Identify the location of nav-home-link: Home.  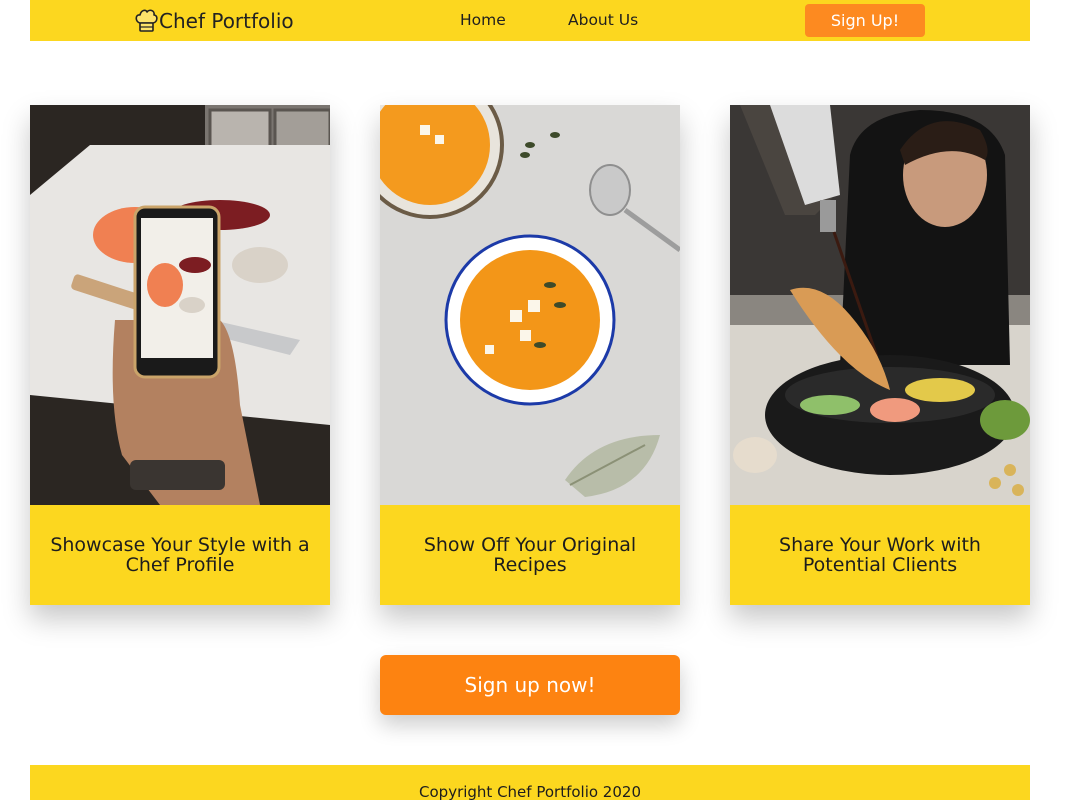
(483, 20).